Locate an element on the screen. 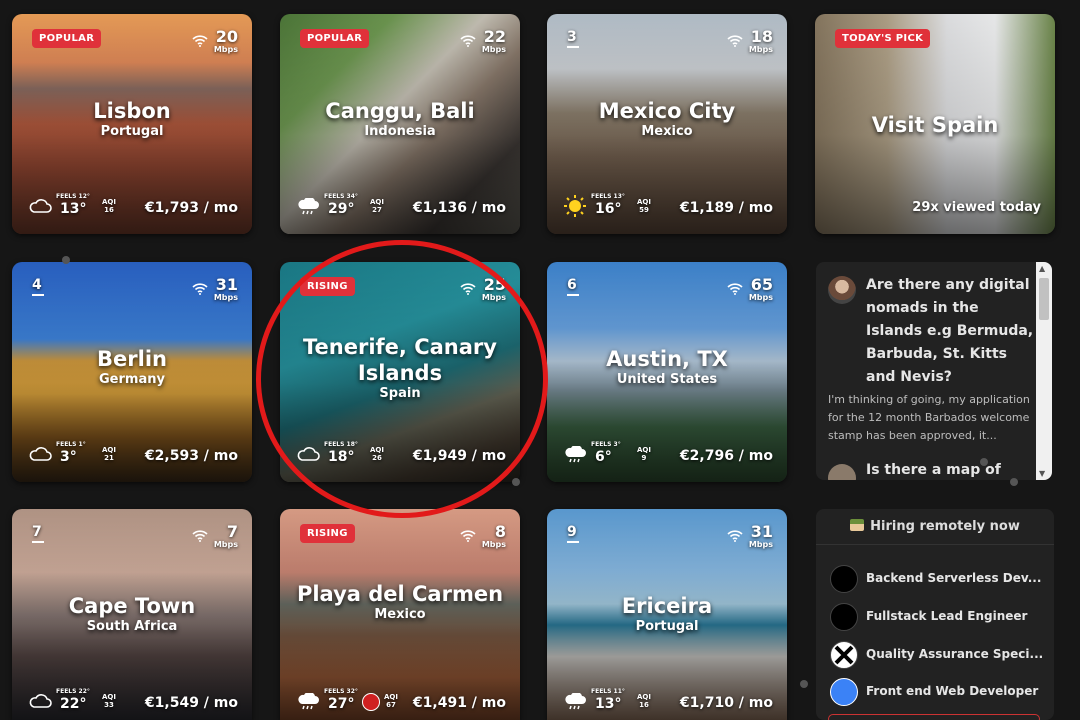 The height and width of the screenshot is (720, 1080). job-listing: Front end Web Developer is located at coordinates (940, 693).